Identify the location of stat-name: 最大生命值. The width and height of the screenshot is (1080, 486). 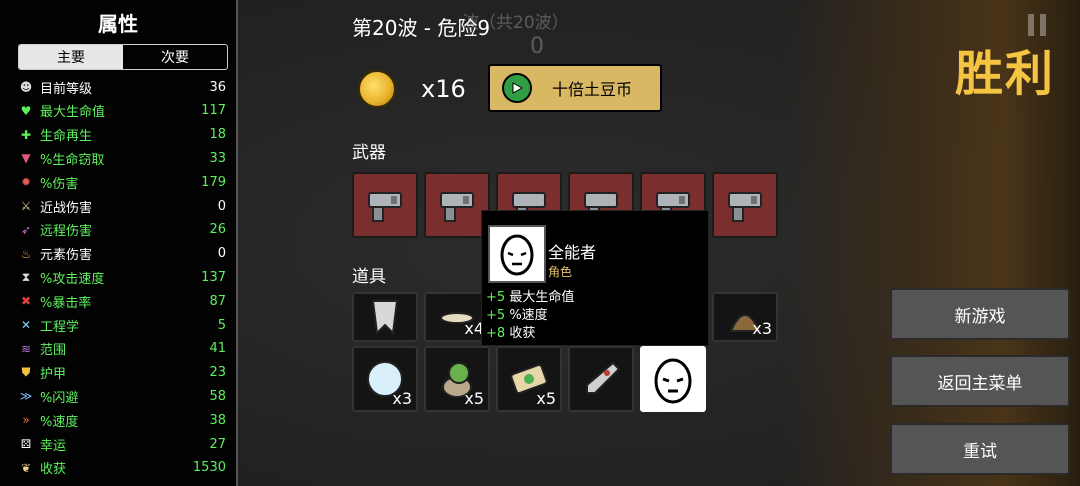
(73, 113).